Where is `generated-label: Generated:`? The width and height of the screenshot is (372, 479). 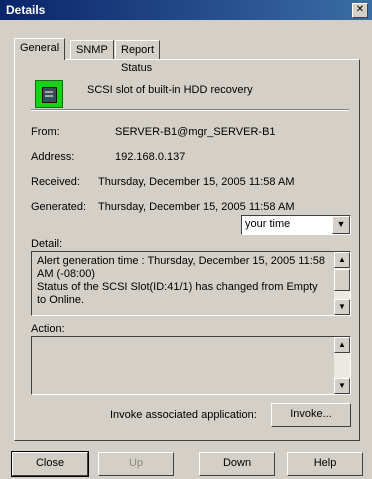
generated-label: Generated: is located at coordinates (59, 207).